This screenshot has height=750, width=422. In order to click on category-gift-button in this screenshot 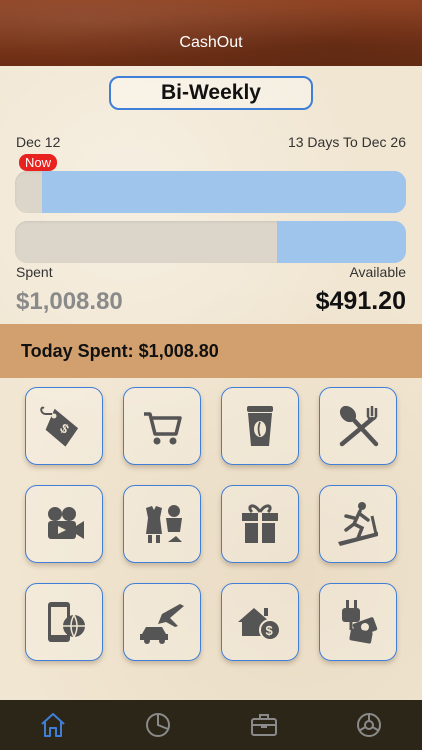, I will do `click(260, 524)`.